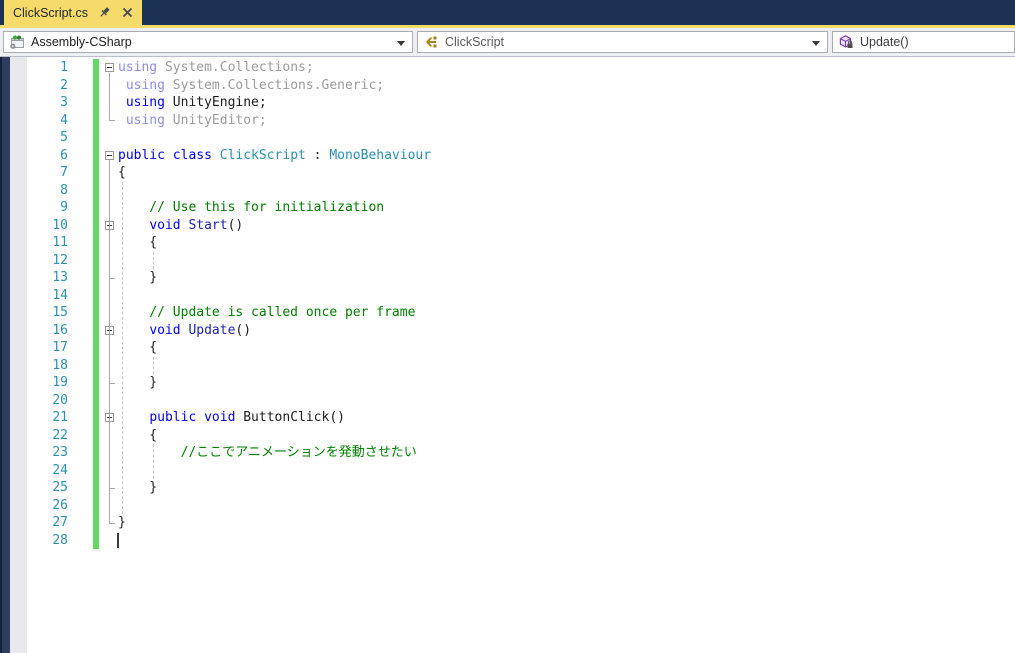  Describe the element at coordinates (64, 85) in the screenshot. I see `line-number: 2` at that location.